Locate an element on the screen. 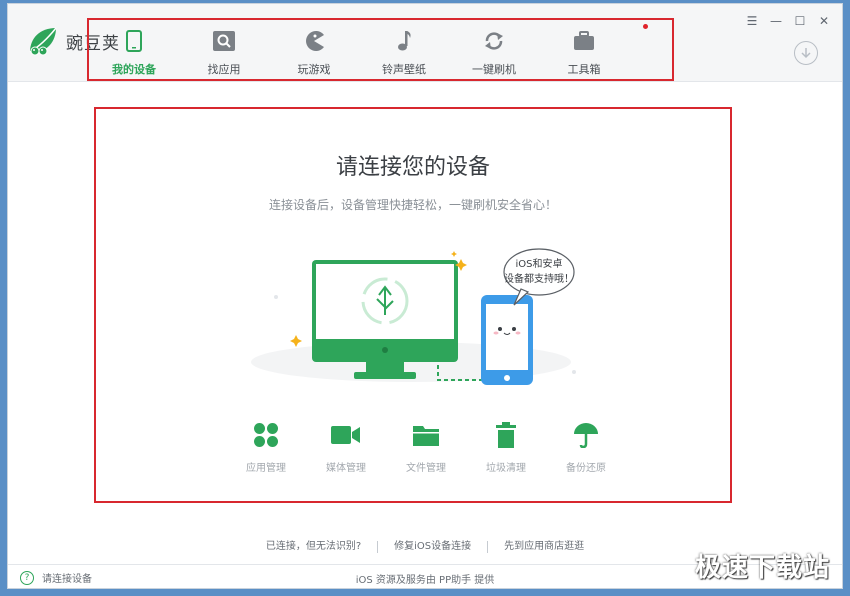 This screenshot has width=850, height=596. download-manager-button is located at coordinates (806, 53).